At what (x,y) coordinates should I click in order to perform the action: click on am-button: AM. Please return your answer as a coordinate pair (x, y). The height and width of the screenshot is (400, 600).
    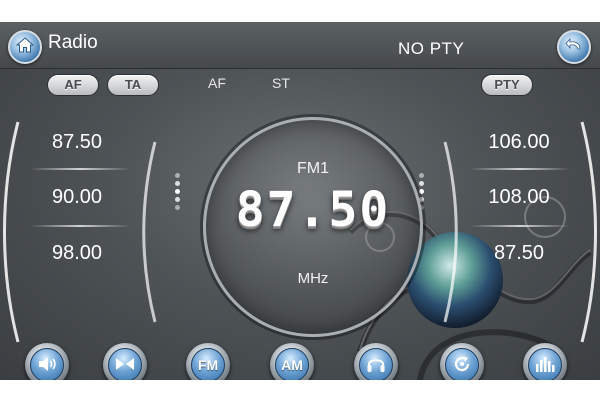
    Looking at the image, I should click on (292, 361).